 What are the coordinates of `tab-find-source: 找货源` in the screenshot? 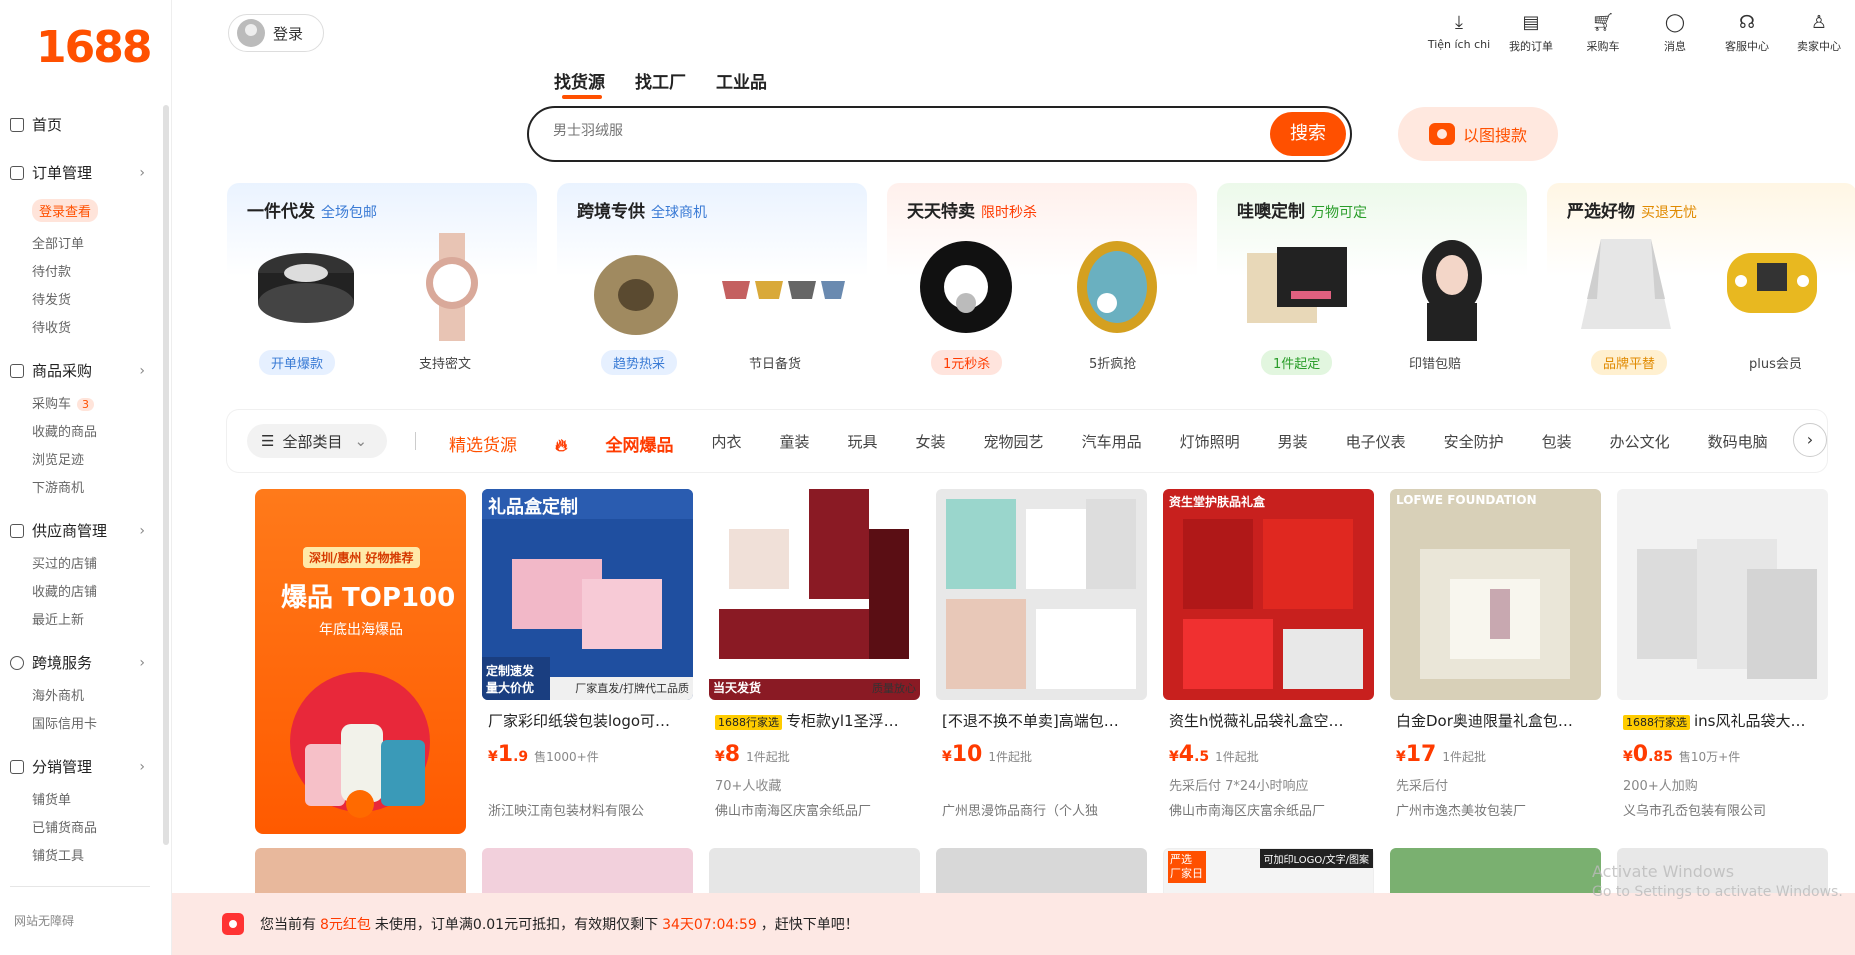 It's located at (579, 83).